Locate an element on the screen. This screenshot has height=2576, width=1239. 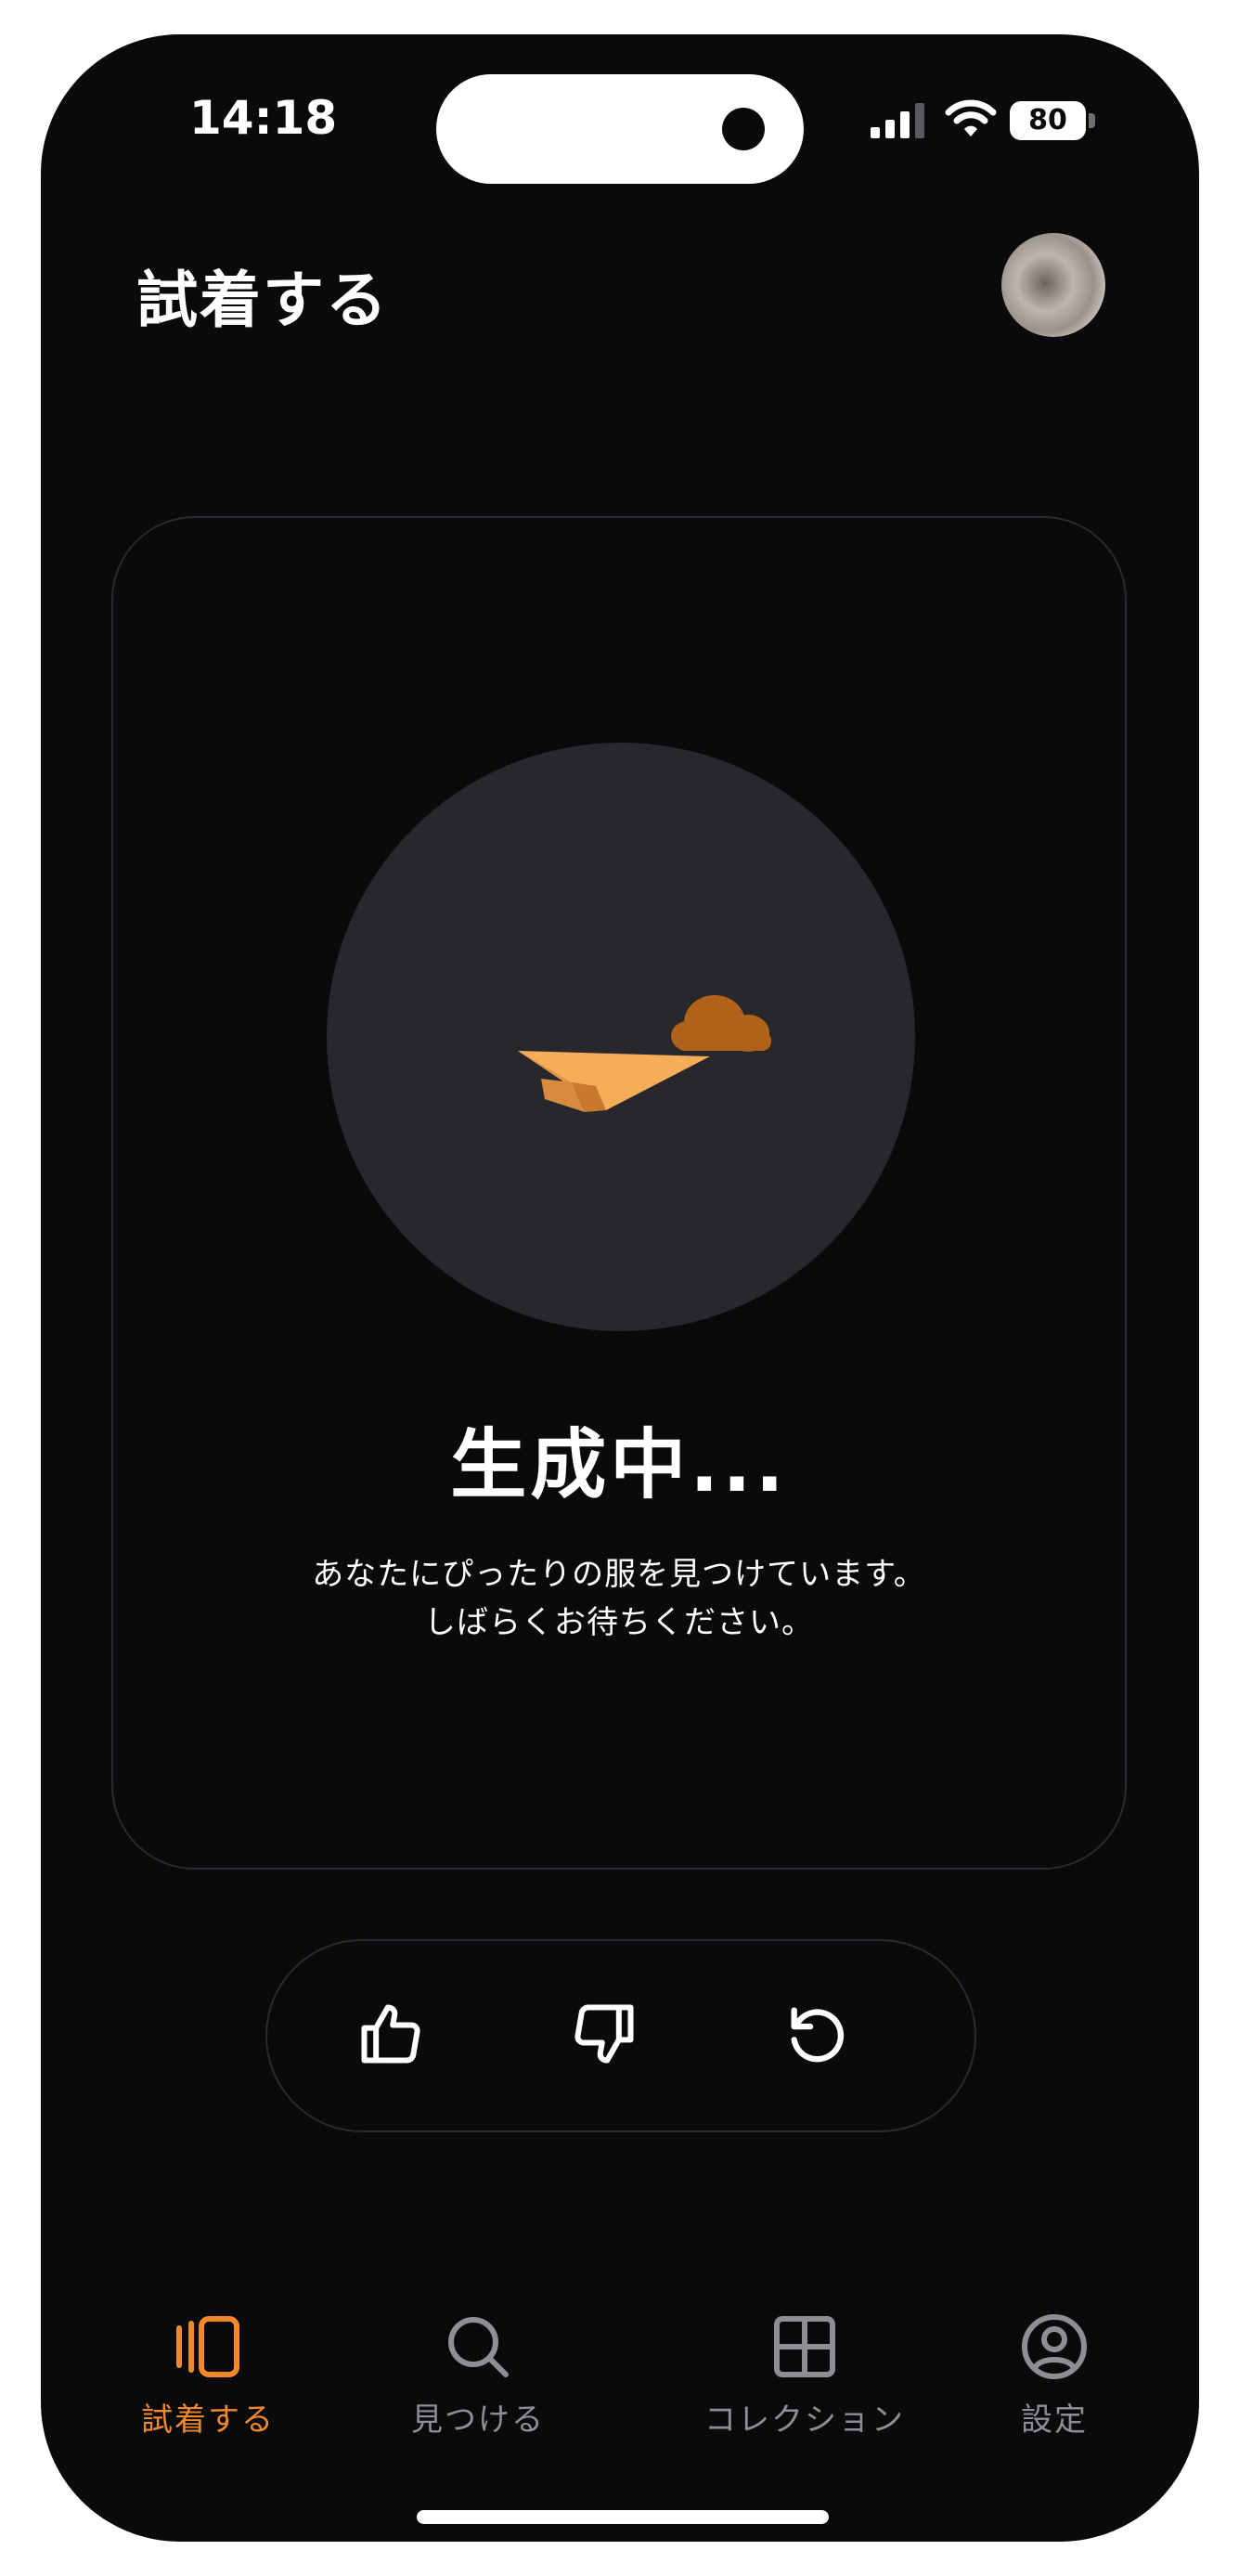
profile-icon is located at coordinates (1054, 2346).